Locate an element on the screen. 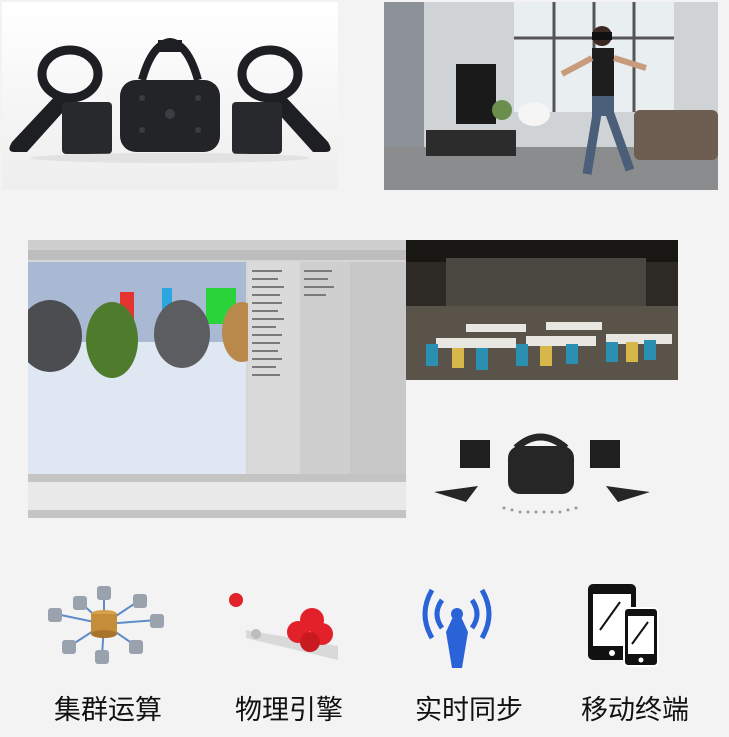 This screenshot has width=729, height=737. feature-label-realtime-sync: 实时同步 is located at coordinates (469, 710).